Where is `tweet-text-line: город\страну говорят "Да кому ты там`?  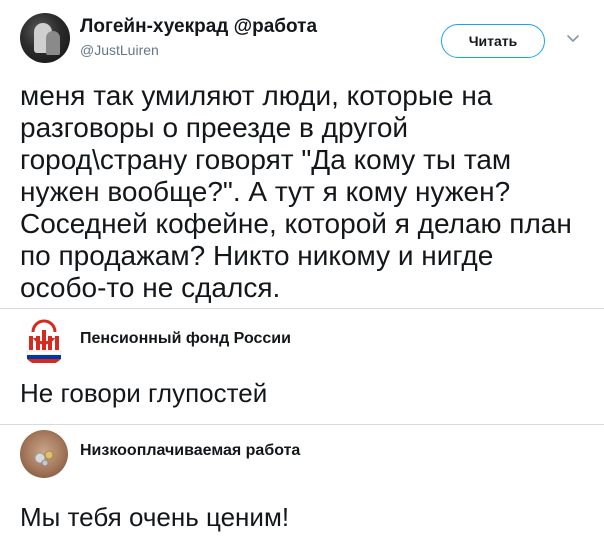
tweet-text-line: город\страну говорят "Да кому ты там is located at coordinates (266, 159).